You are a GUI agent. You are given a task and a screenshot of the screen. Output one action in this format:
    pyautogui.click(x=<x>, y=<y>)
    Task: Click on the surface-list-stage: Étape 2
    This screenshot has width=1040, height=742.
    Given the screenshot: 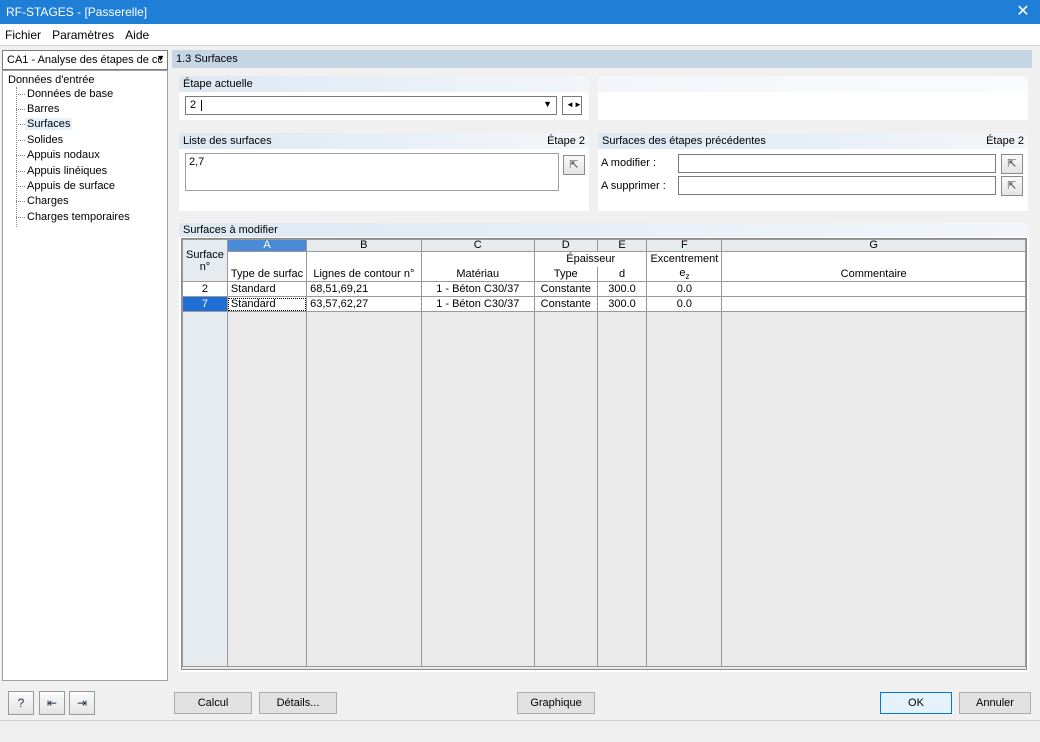 What is the action you would take?
    pyautogui.click(x=566, y=141)
    